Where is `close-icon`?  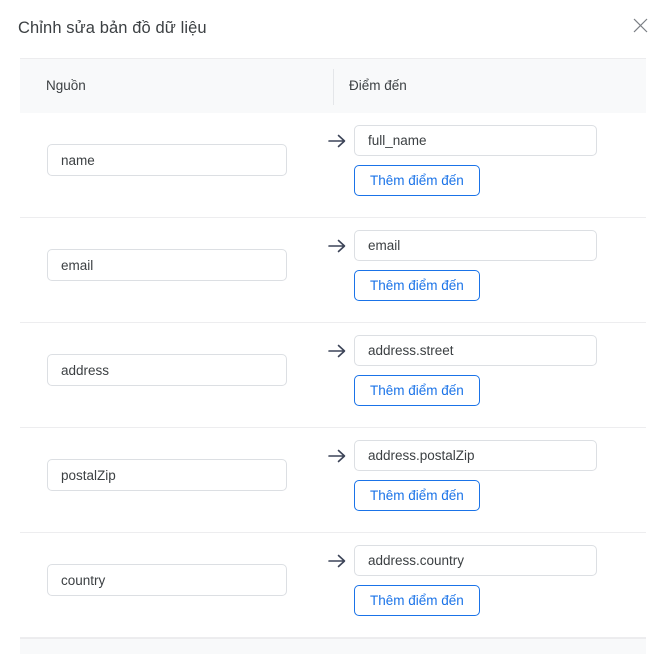
close-icon is located at coordinates (640, 25).